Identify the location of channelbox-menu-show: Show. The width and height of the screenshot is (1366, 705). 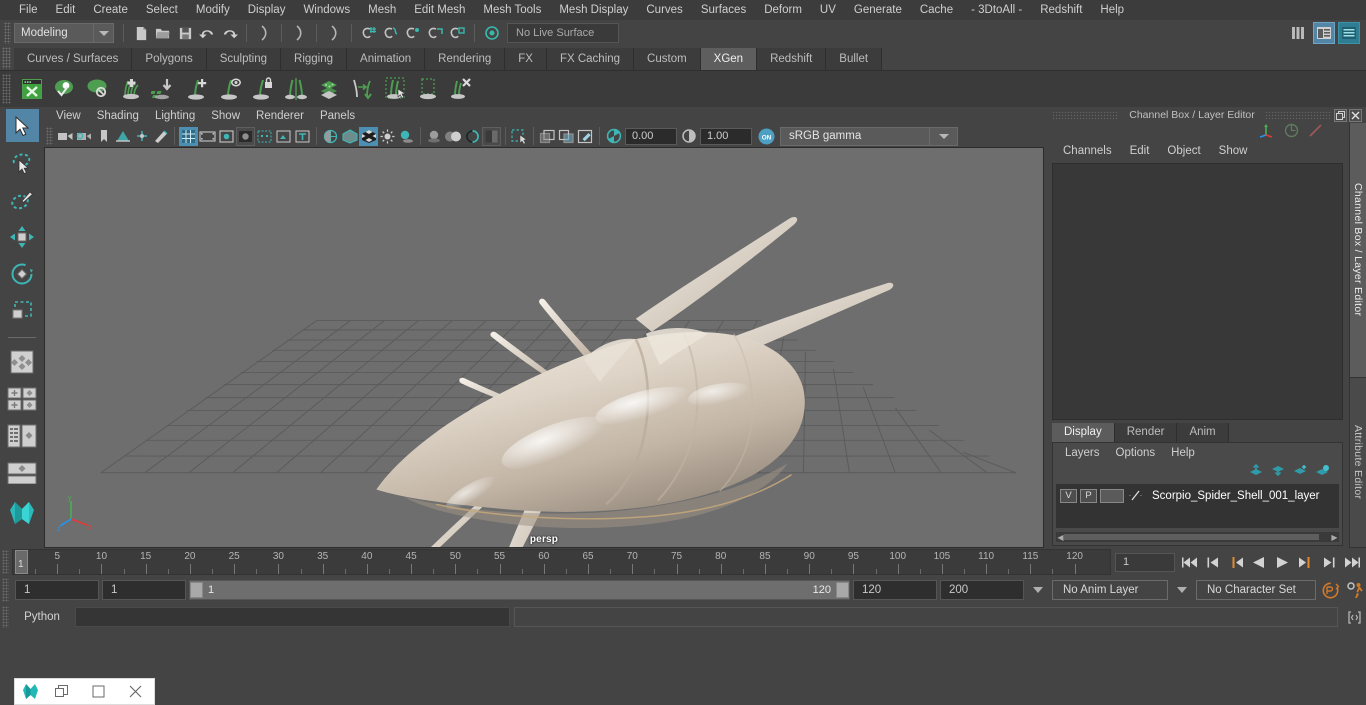
(1233, 151).